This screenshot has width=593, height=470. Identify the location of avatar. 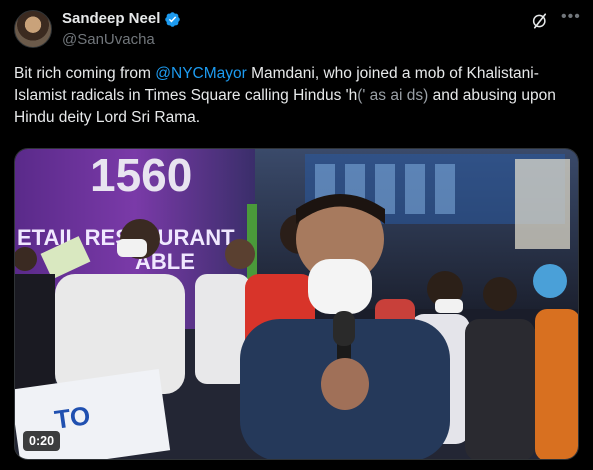
(33, 29).